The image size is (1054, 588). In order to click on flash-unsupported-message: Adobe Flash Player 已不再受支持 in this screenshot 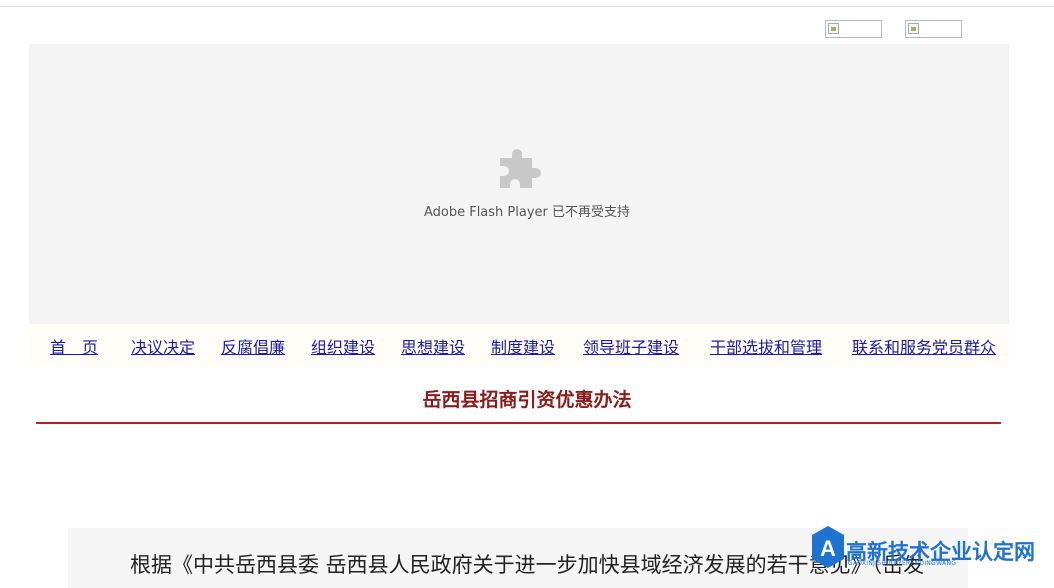, I will do `click(527, 212)`.